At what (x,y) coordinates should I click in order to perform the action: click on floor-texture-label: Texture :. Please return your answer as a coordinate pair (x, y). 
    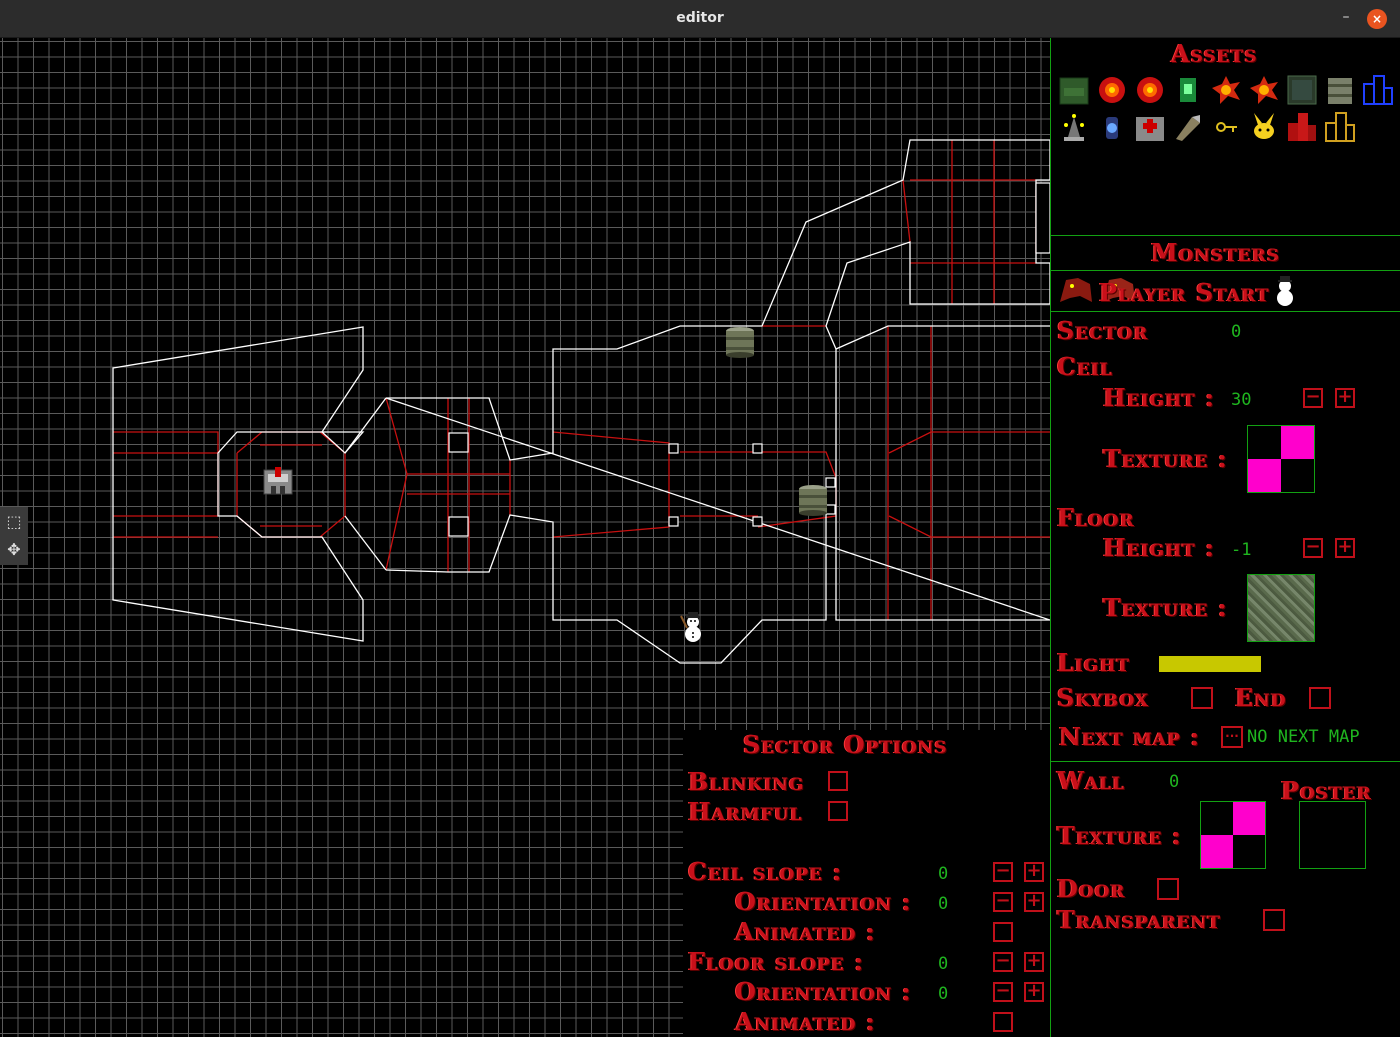
    Looking at the image, I should click on (1165, 607).